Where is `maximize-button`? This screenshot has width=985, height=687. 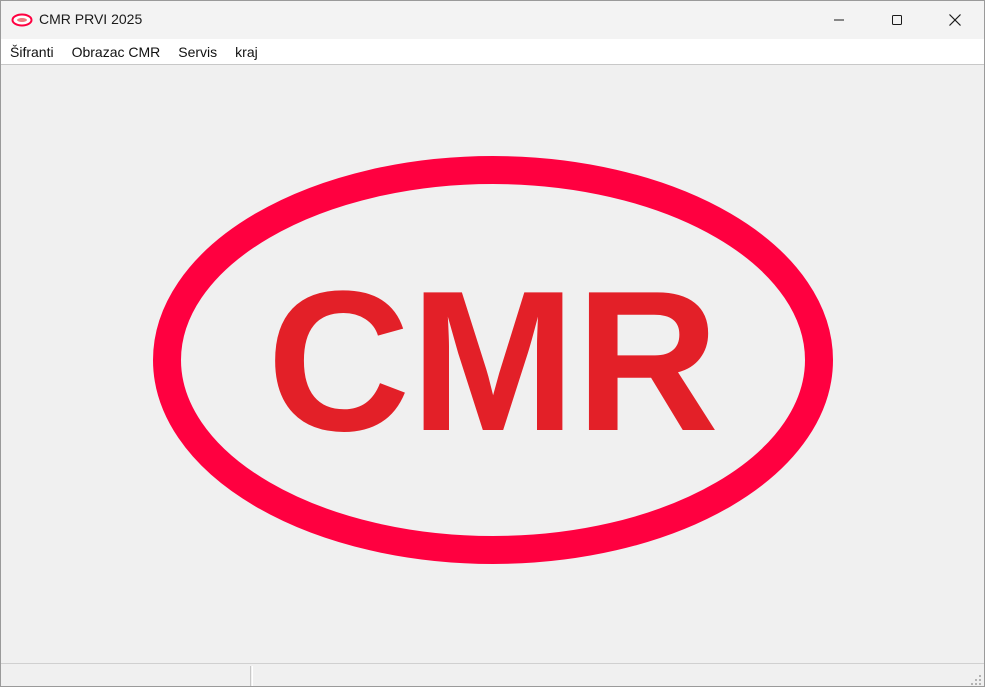
maximize-button is located at coordinates (897, 20).